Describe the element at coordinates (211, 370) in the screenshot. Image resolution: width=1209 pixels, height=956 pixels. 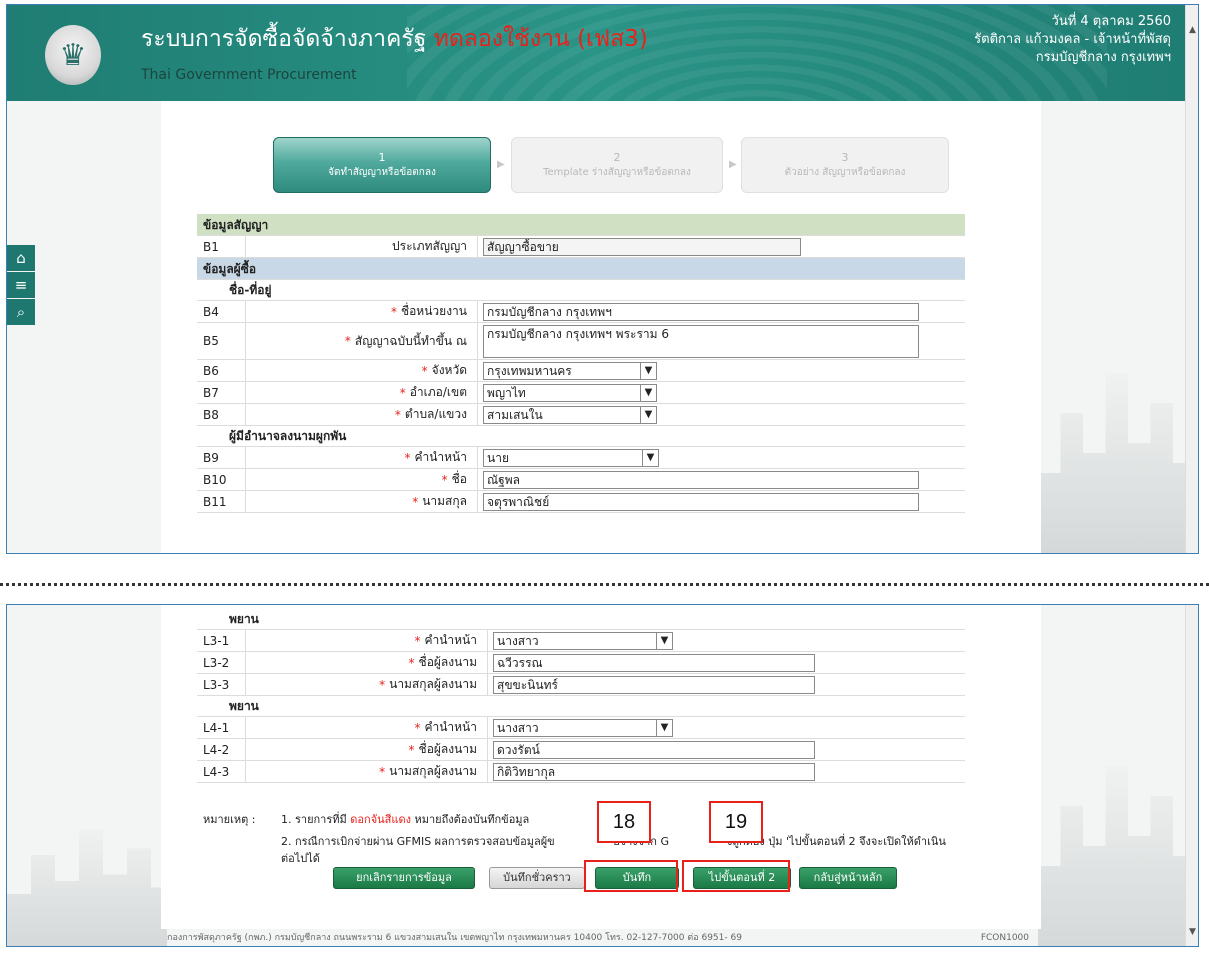
I see `field-code: B6` at that location.